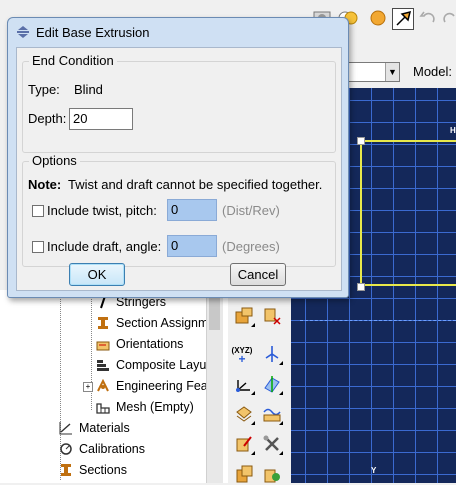  What do you see at coordinates (38, 247) in the screenshot?
I see `include-draft-checkbox` at bounding box center [38, 247].